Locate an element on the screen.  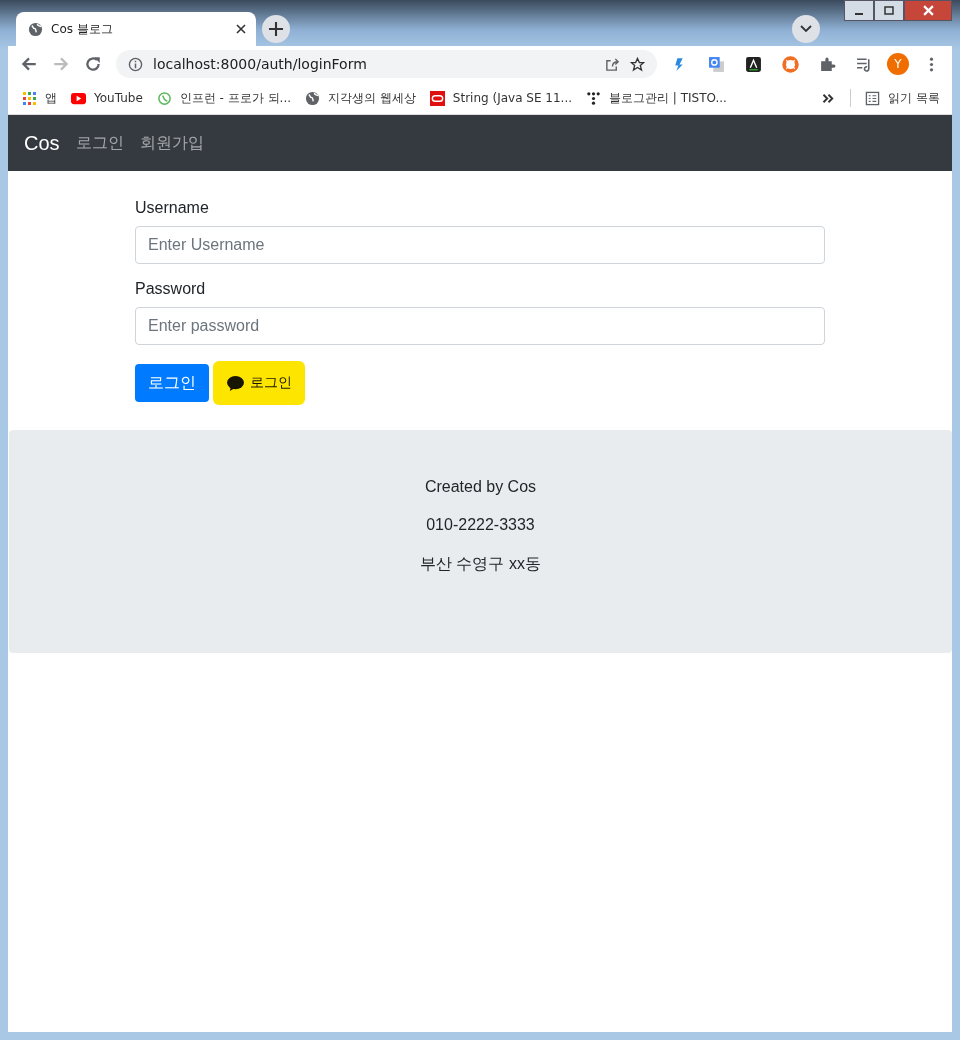
reload-icon is located at coordinates (93, 64).